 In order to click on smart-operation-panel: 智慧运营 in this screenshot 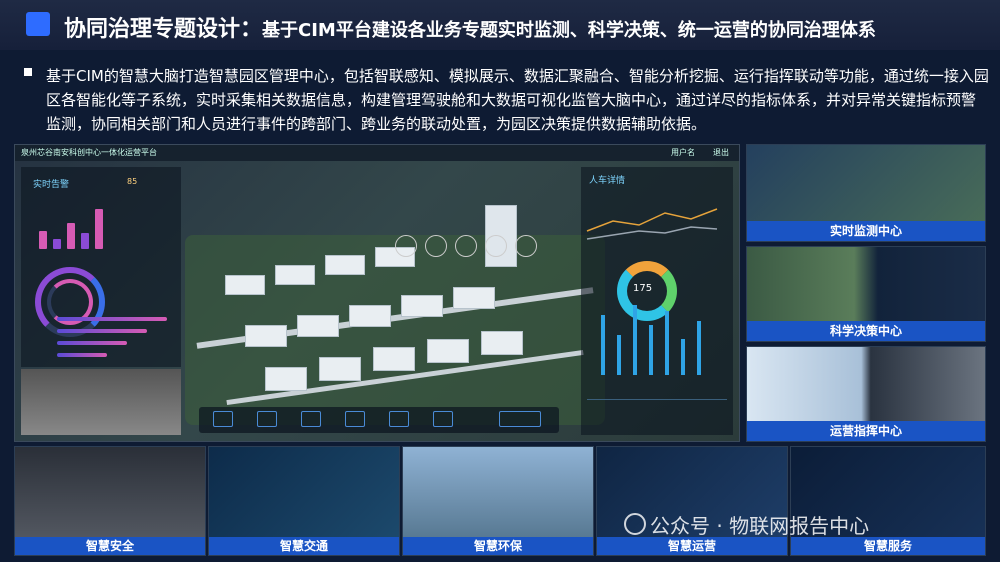, I will do `click(692, 501)`.